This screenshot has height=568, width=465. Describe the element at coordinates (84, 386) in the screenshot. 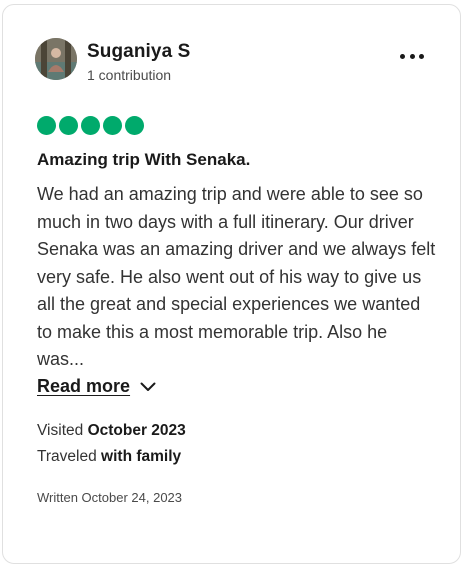

I see `read-more-label: Read more` at that location.